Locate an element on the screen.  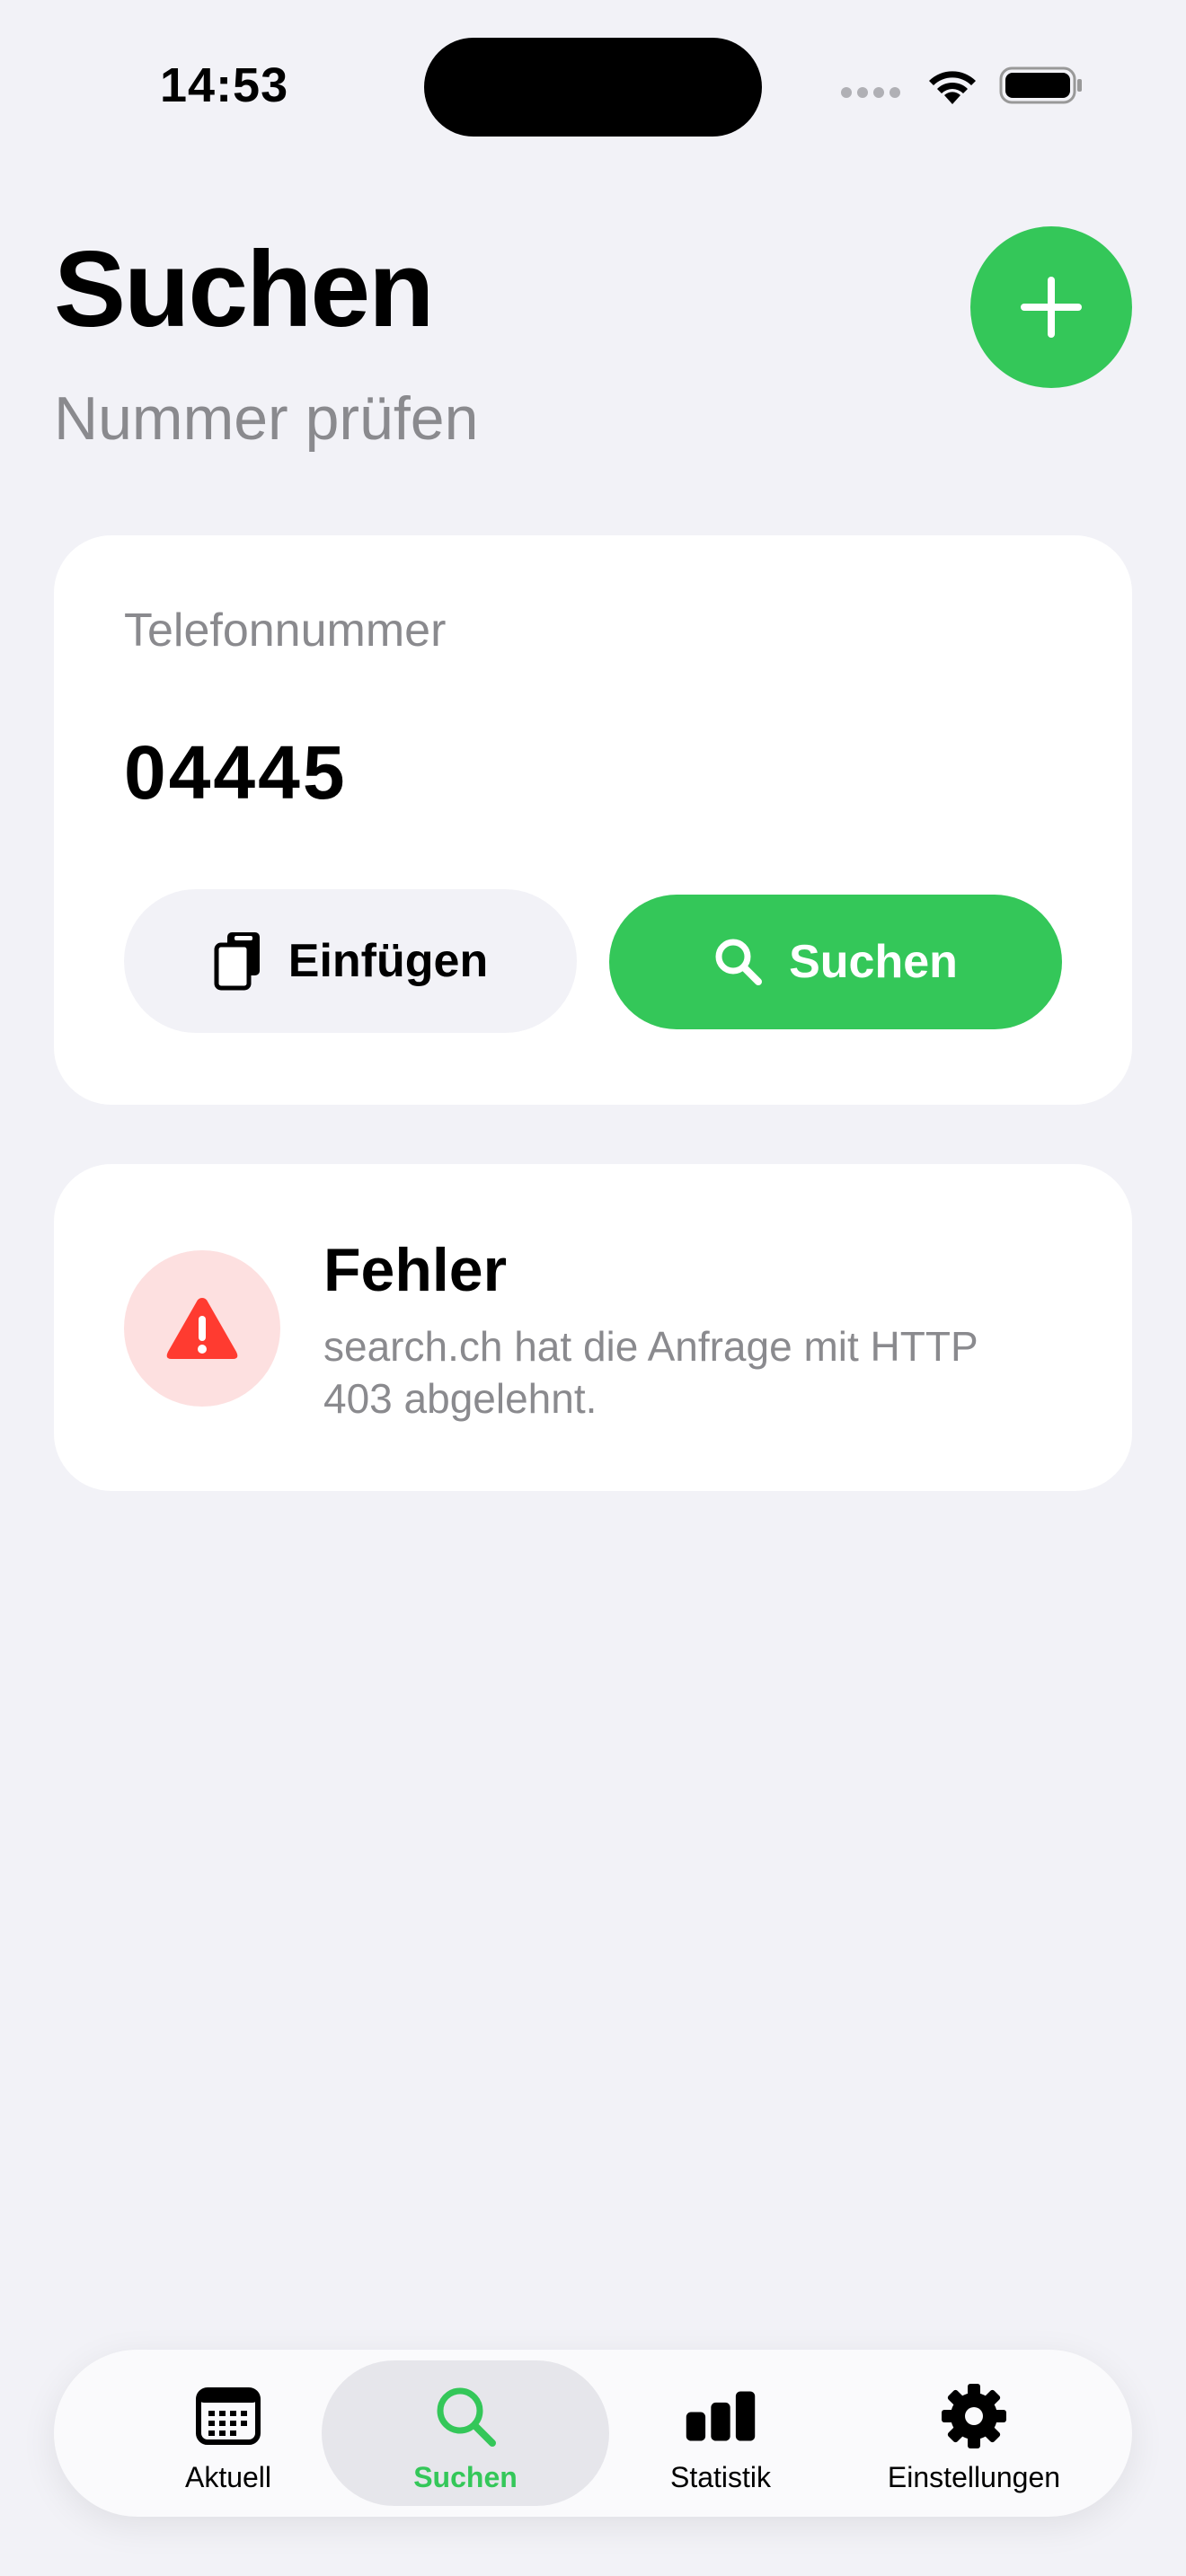
paste-button-label: Einfügen is located at coordinates (388, 961).